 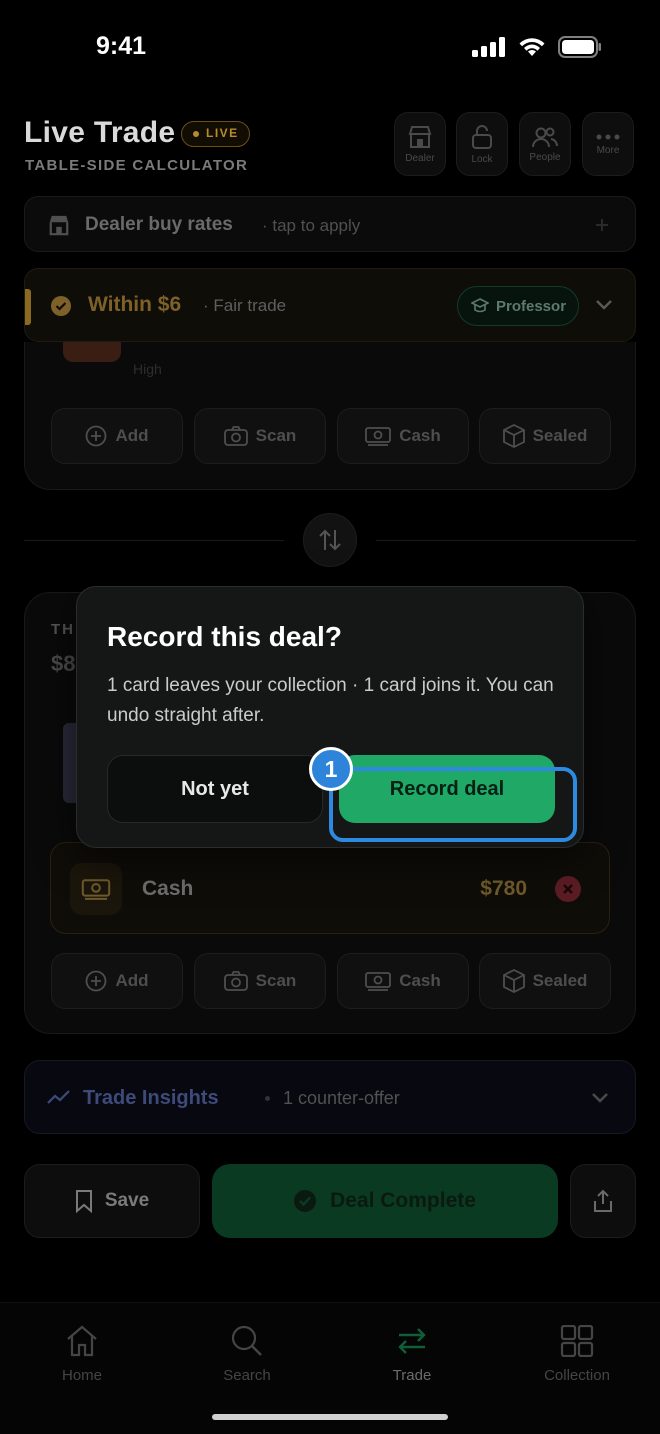 I want to click on mode-pill: Professor, so click(x=518, y=306).